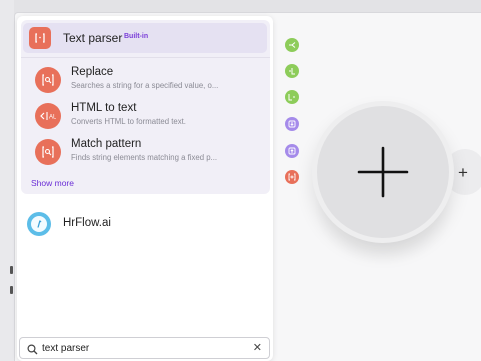  What do you see at coordinates (292, 97) in the screenshot?
I see `aggregator-icon` at bounding box center [292, 97].